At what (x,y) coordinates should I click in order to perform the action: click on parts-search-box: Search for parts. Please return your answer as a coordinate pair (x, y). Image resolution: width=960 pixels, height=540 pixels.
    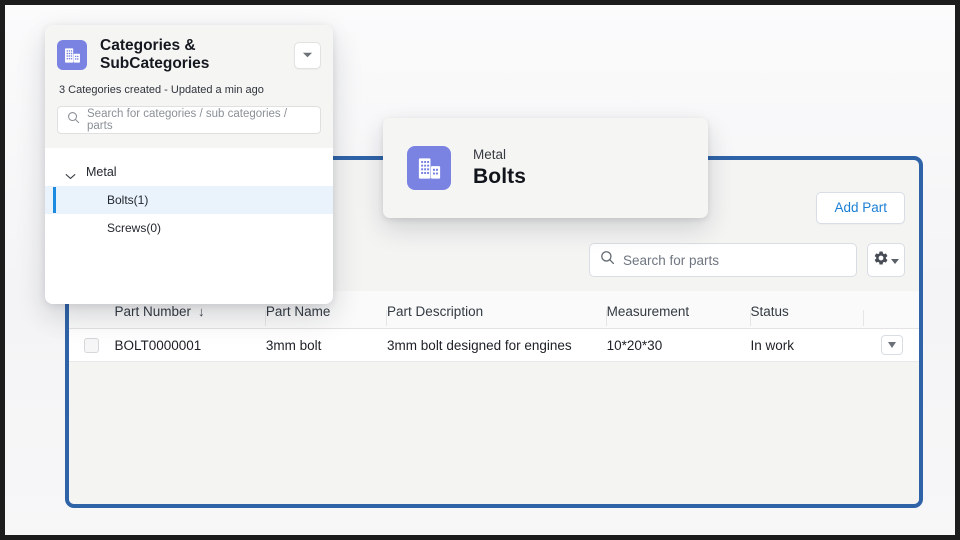
    Looking at the image, I should click on (723, 260).